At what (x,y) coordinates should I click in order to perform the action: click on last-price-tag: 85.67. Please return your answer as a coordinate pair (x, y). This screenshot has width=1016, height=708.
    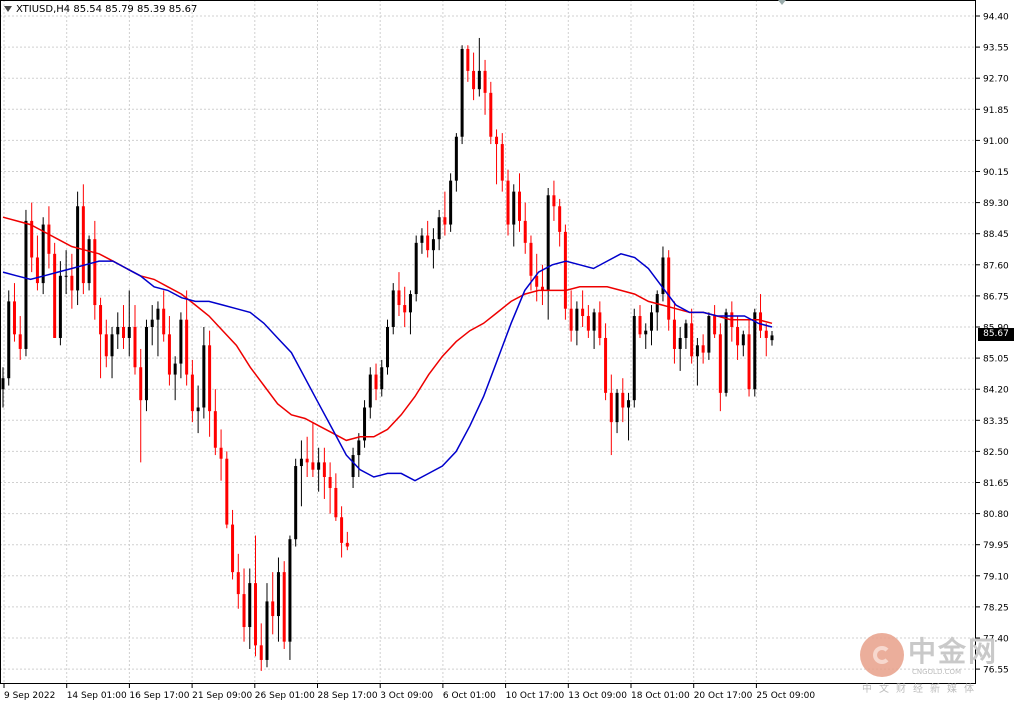
    Looking at the image, I should click on (996, 334).